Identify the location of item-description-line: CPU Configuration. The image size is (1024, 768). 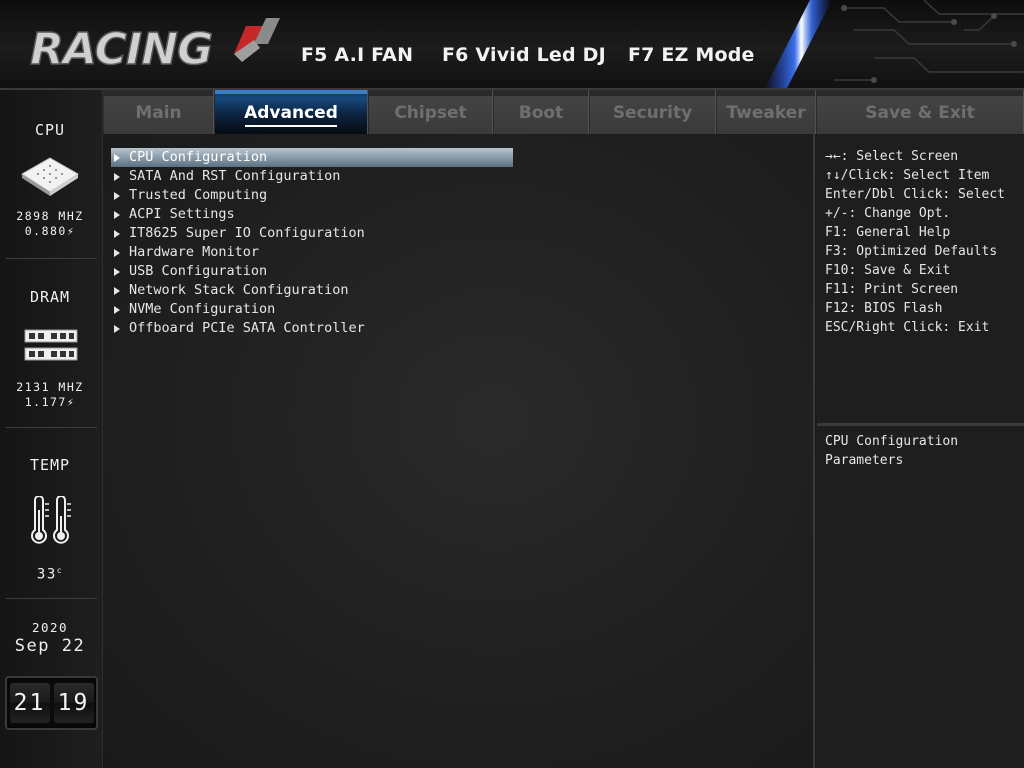
(892, 441).